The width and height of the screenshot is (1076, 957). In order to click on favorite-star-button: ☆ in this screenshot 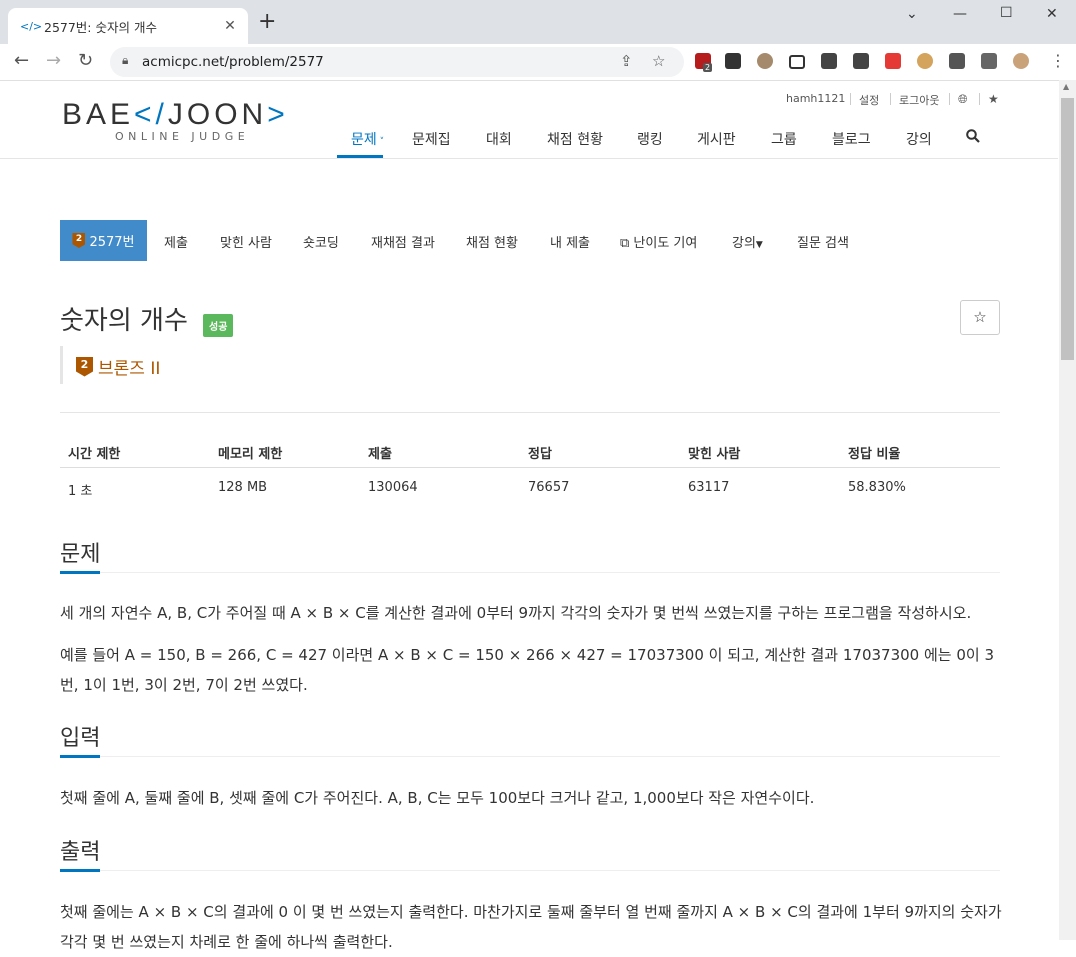, I will do `click(980, 317)`.